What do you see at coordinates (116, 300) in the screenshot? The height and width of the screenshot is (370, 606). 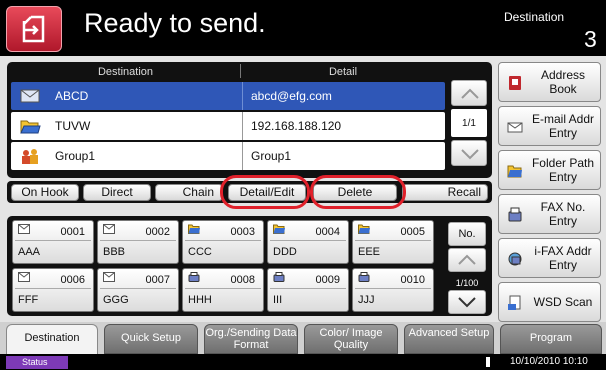 I see `key-label: GGG` at bounding box center [116, 300].